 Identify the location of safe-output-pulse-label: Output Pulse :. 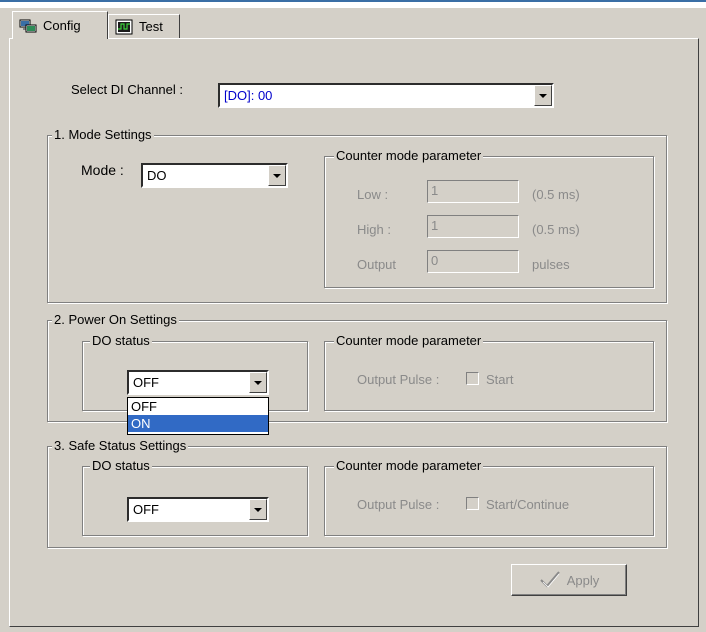
(398, 504).